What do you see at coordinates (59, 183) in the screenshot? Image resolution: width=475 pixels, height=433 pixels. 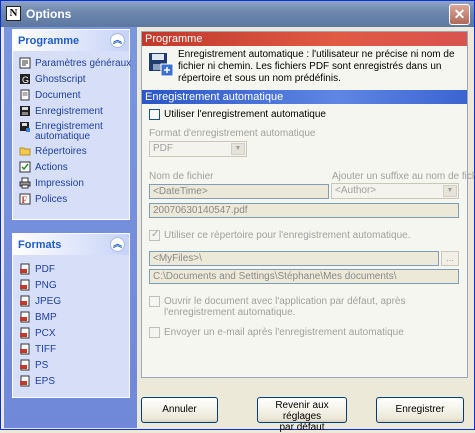 I see `sidebar-item-label: Impression` at bounding box center [59, 183].